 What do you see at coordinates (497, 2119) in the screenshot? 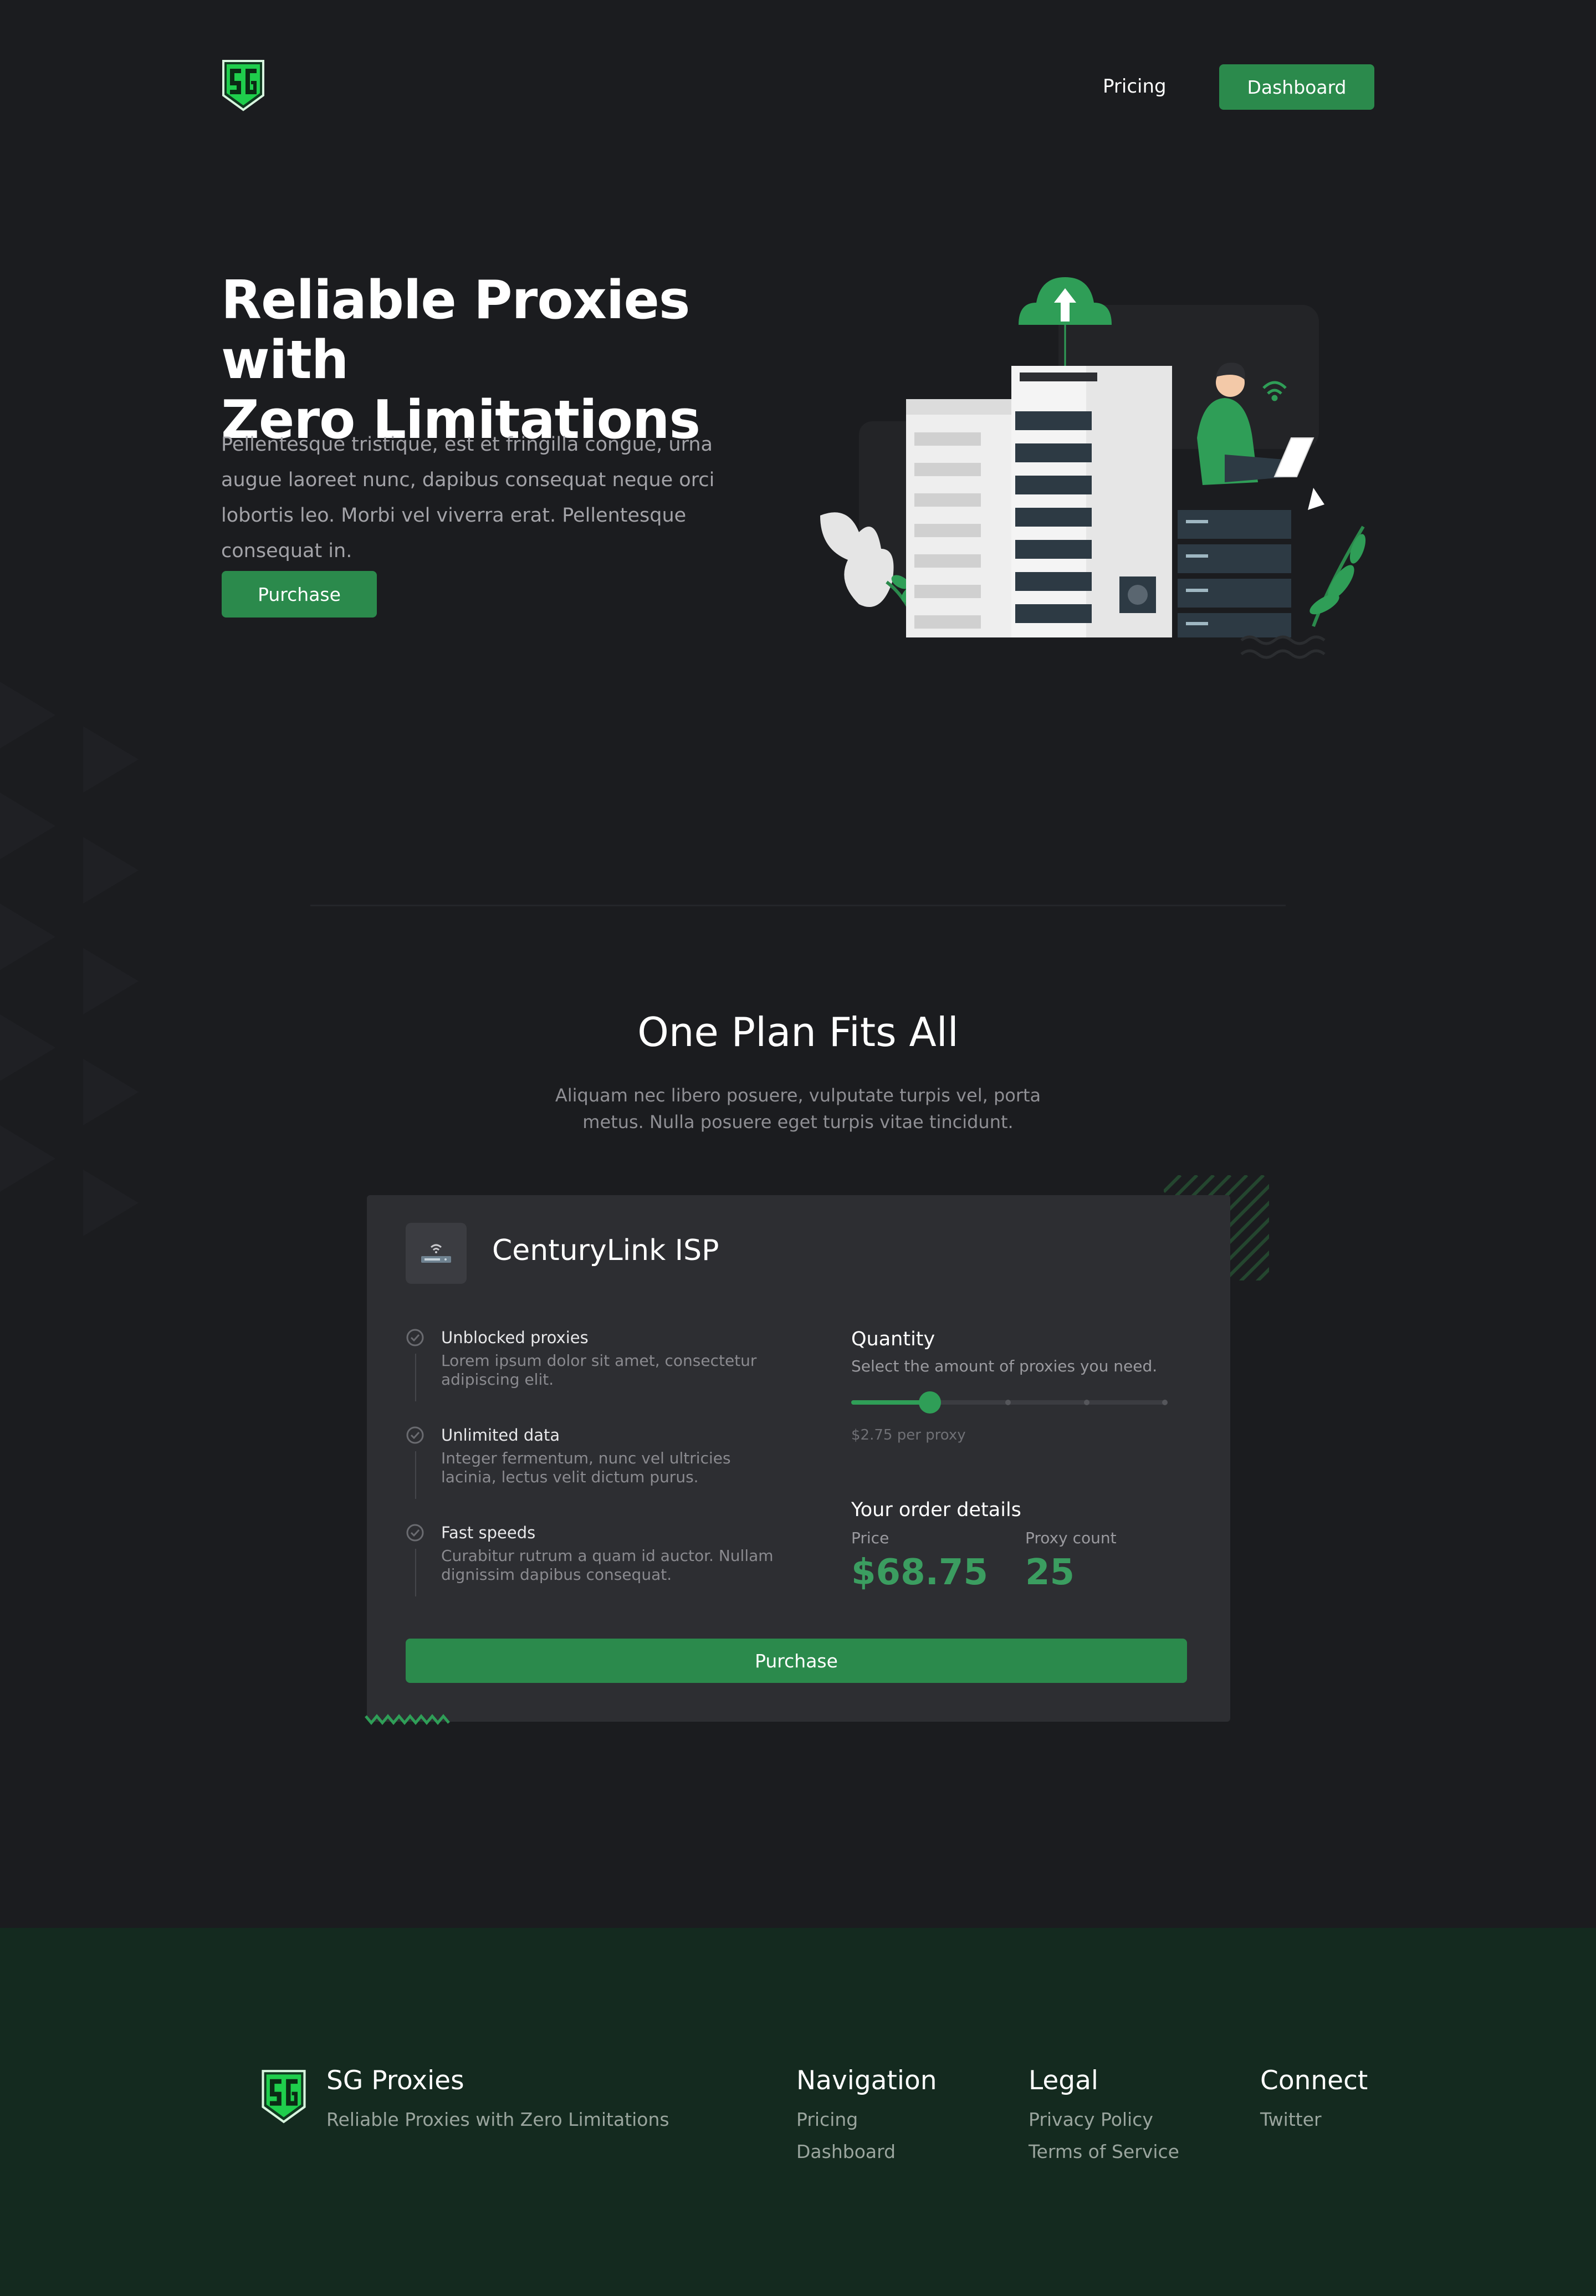
I see `footer-tagline: Reliable Proxies with Zero Limitations` at bounding box center [497, 2119].